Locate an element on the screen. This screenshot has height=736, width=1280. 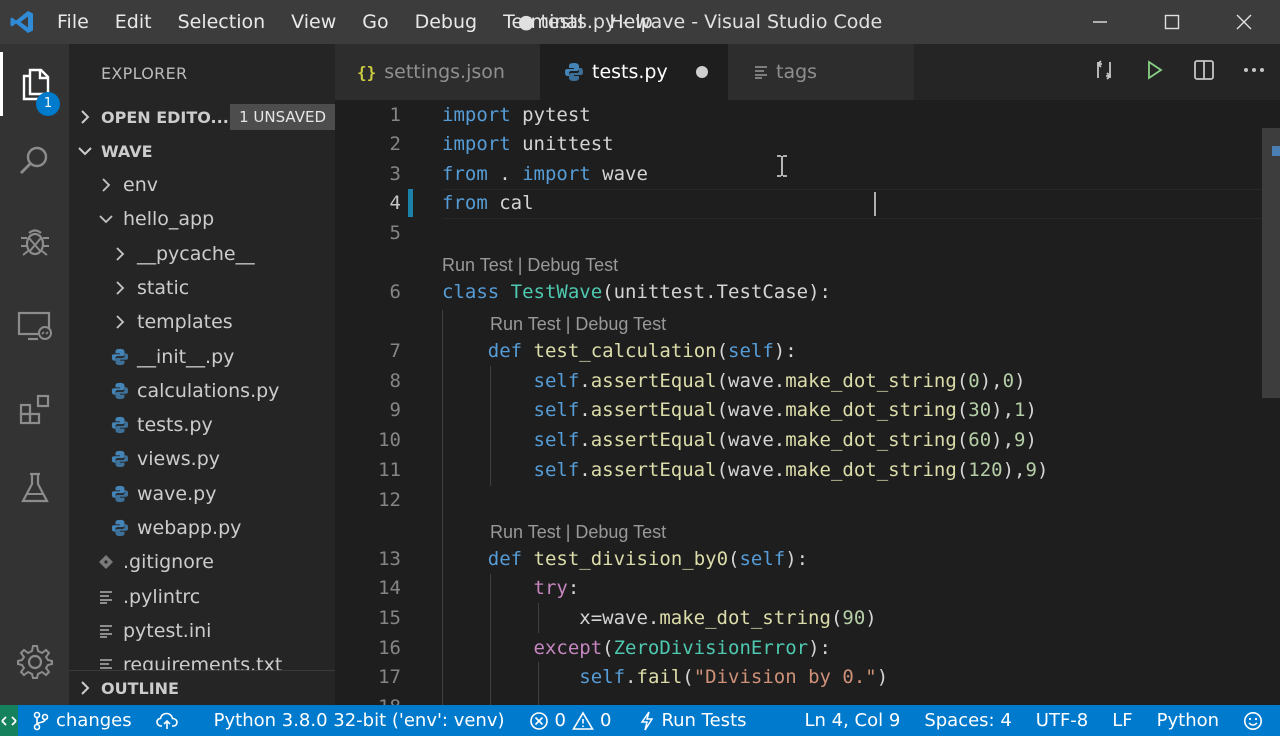
tree-item: static is located at coordinates (202, 288).